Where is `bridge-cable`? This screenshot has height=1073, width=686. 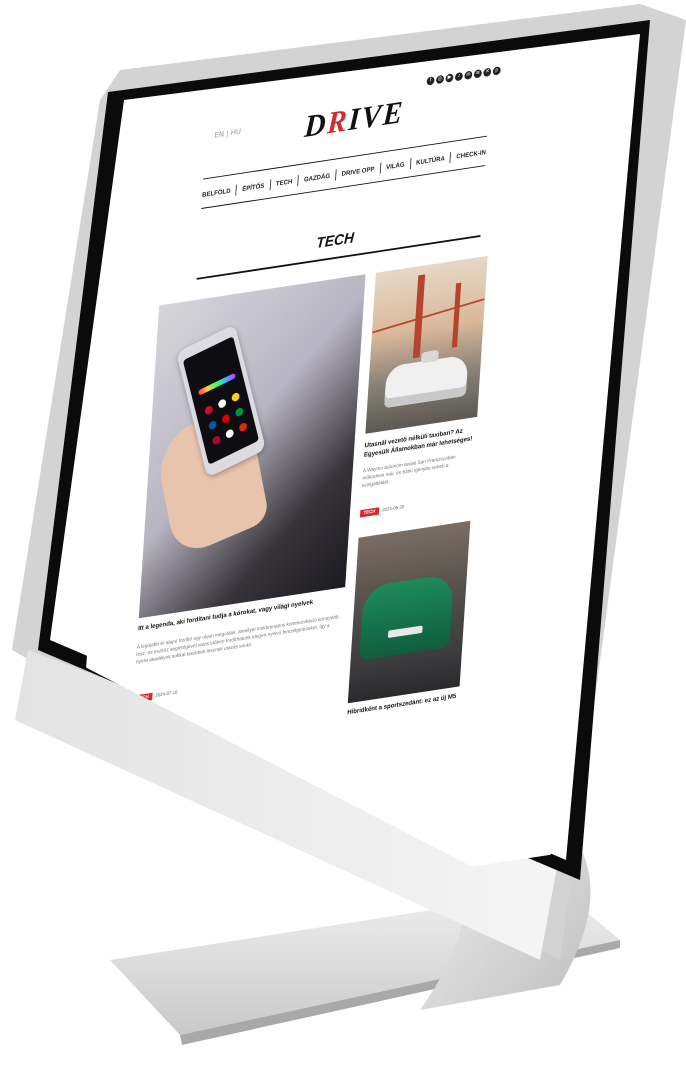 bridge-cable is located at coordinates (428, 316).